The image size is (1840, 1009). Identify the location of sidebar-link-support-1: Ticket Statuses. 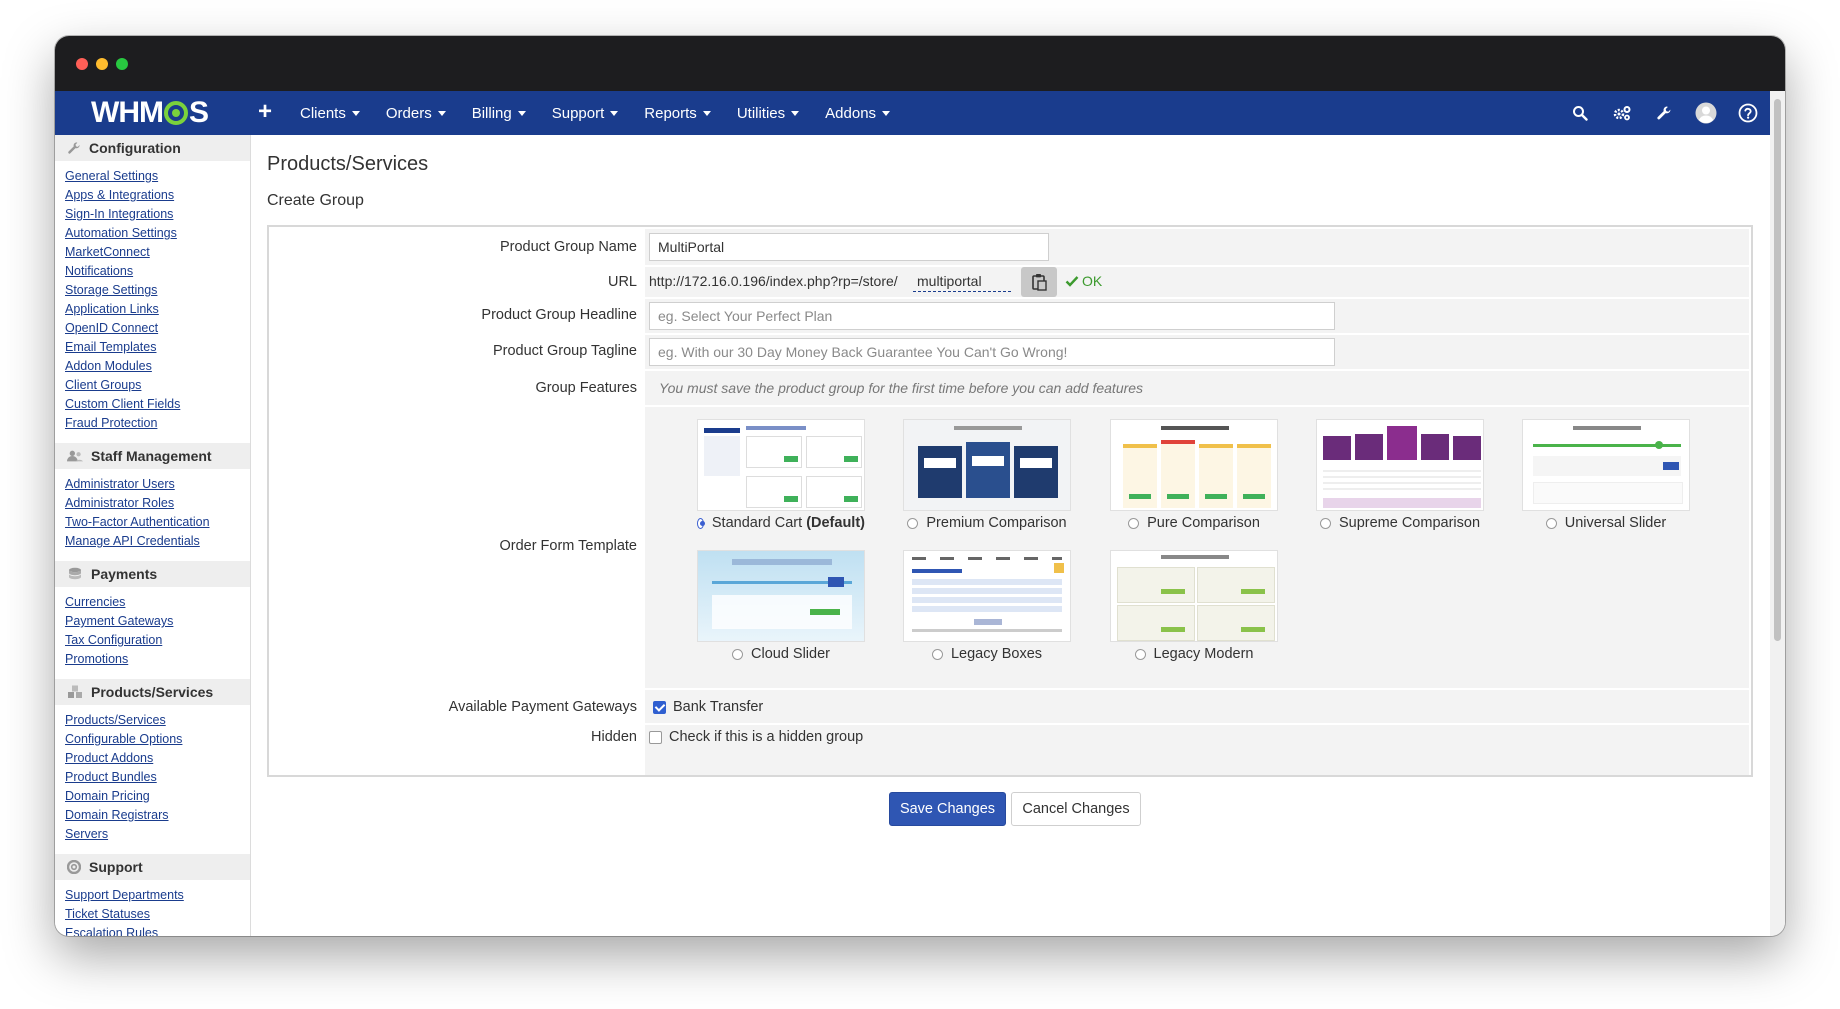
(157, 914).